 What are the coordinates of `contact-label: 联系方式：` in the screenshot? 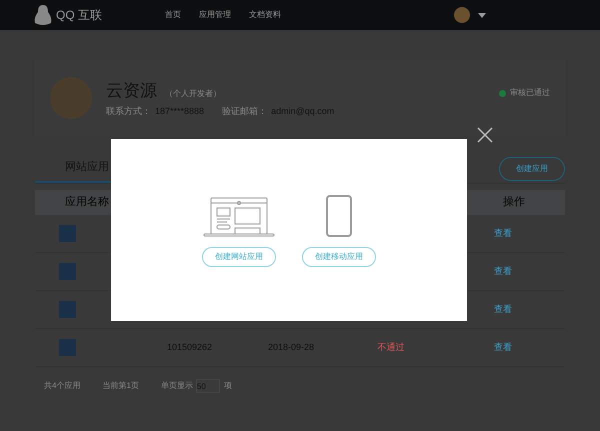 It's located at (128, 111).